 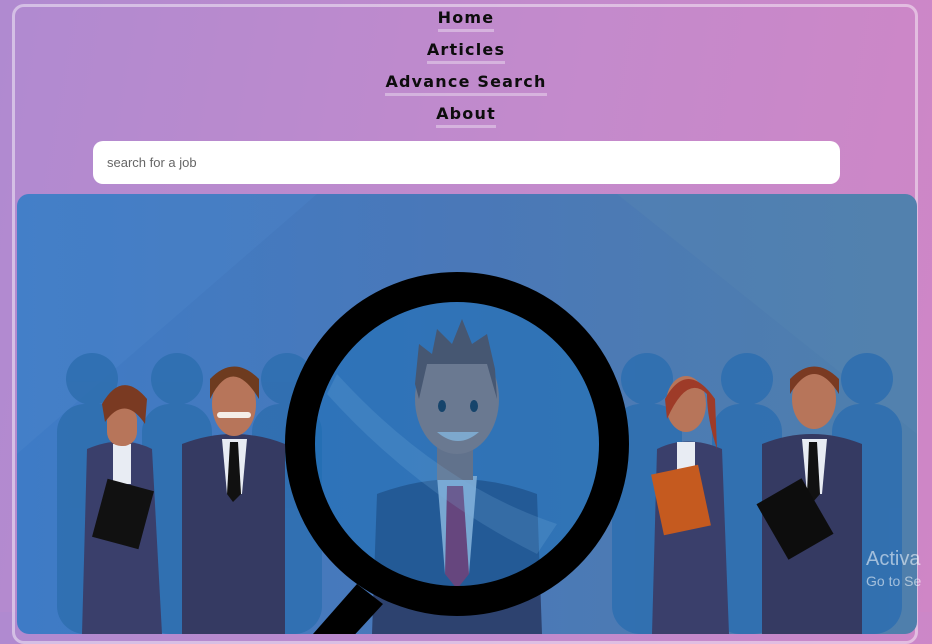 I want to click on nav-articles-link: Articles, so click(x=466, y=52).